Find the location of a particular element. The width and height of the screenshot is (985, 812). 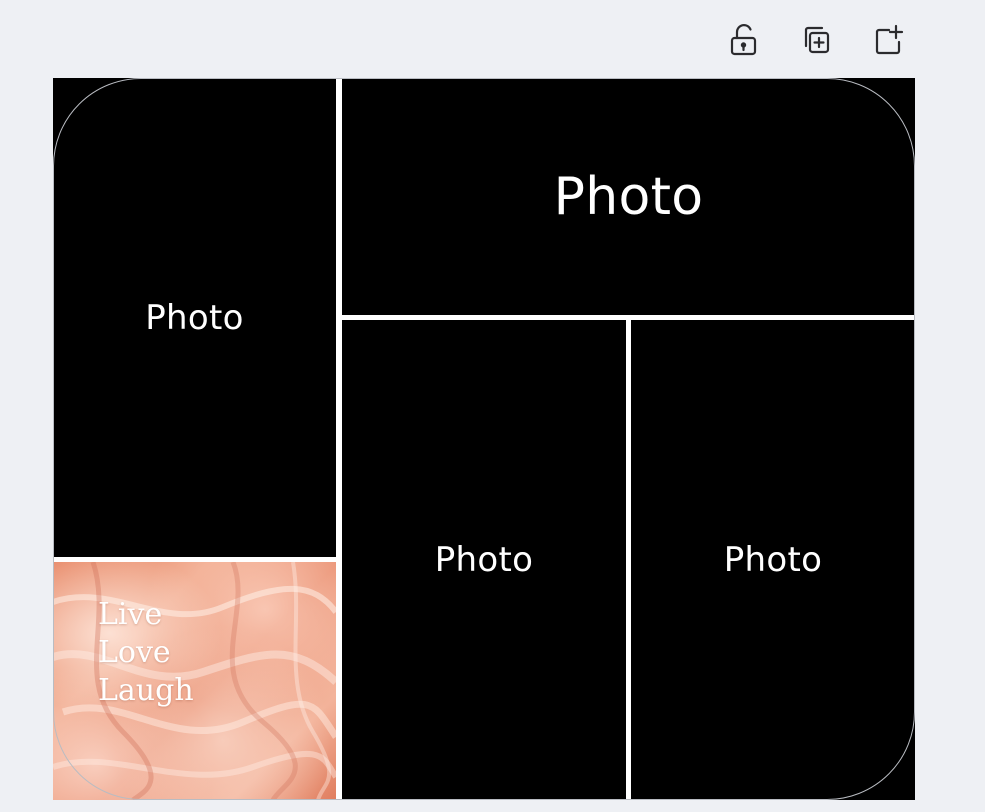

add-page-button is located at coordinates (888, 40).